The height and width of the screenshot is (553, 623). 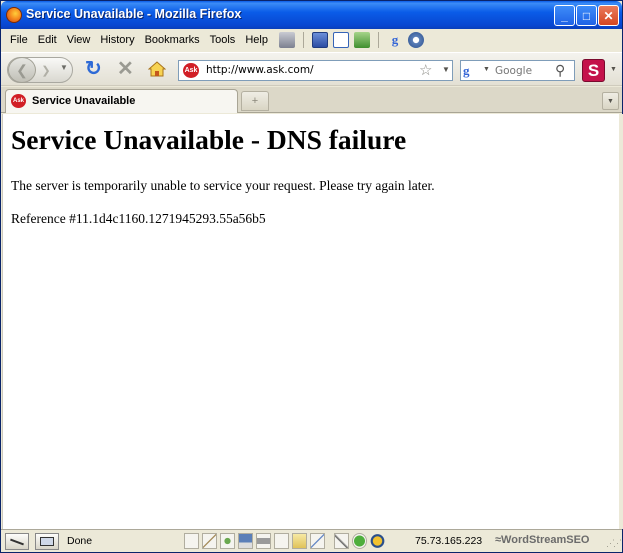 I want to click on settings-icon, so click(x=415, y=40).